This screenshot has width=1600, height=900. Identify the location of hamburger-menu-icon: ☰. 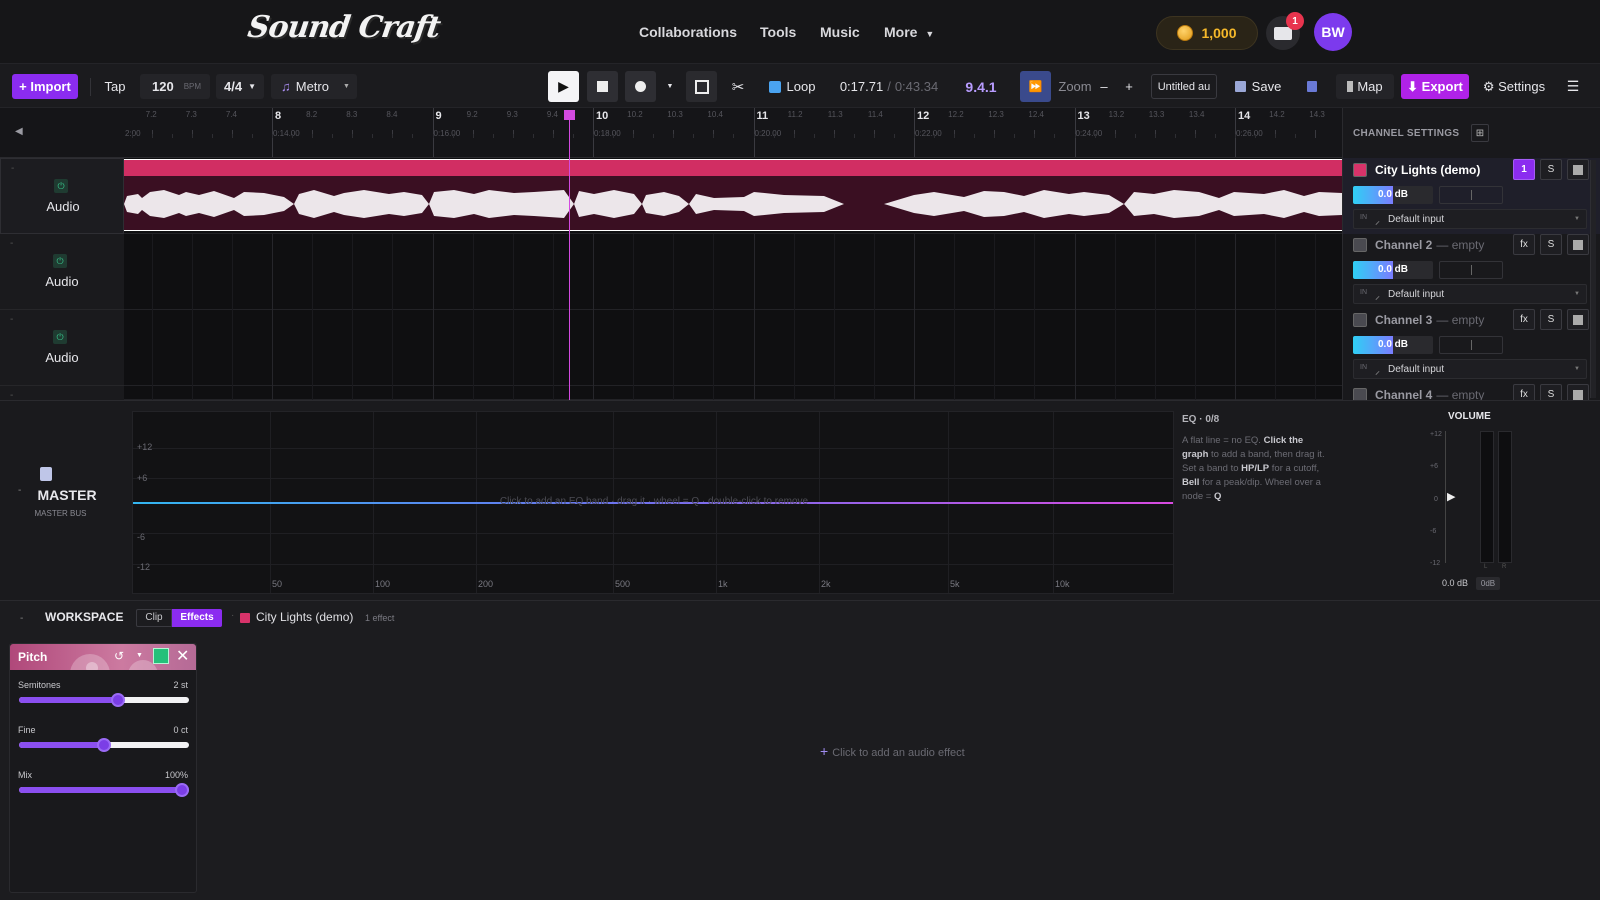
(1573, 86).